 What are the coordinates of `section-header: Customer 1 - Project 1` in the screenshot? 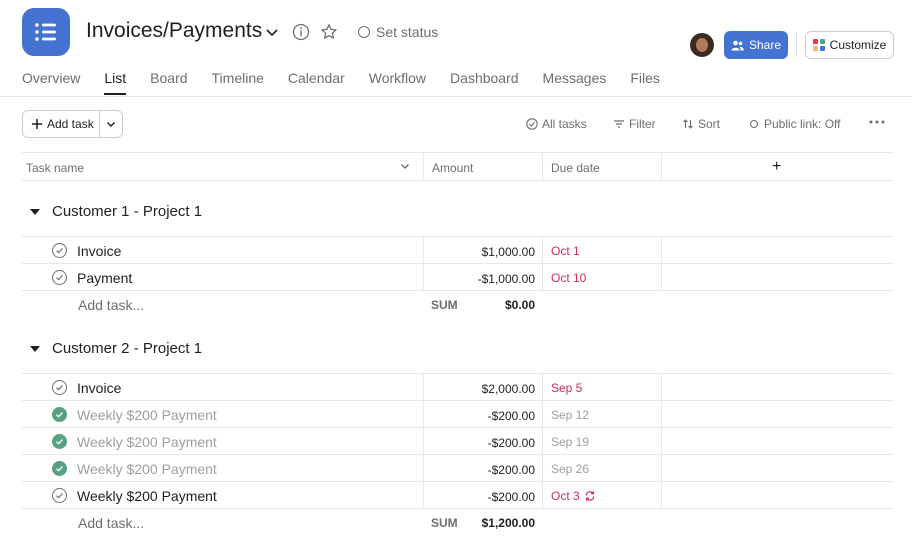 It's located at (116, 211).